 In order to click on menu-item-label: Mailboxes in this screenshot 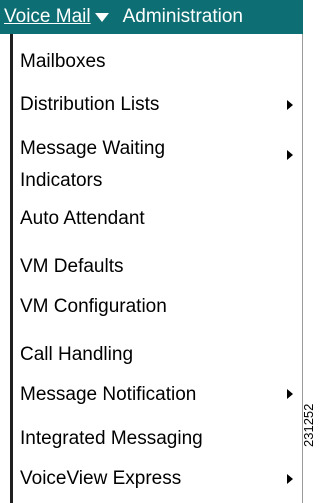, I will do `click(63, 61)`.